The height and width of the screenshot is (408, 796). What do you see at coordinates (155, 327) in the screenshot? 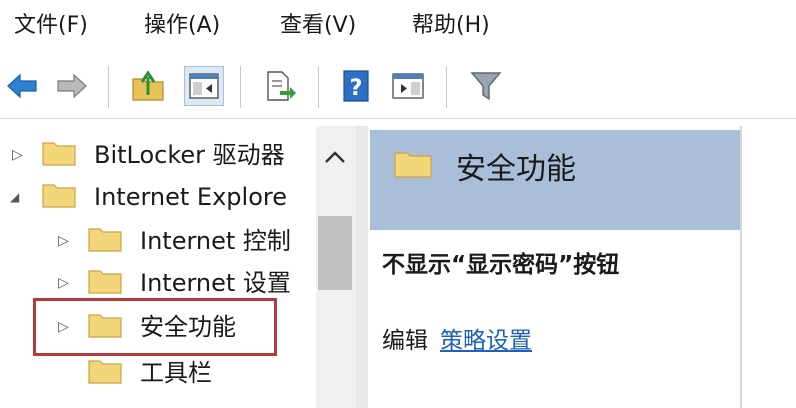
I see `selection-highlight` at bounding box center [155, 327].